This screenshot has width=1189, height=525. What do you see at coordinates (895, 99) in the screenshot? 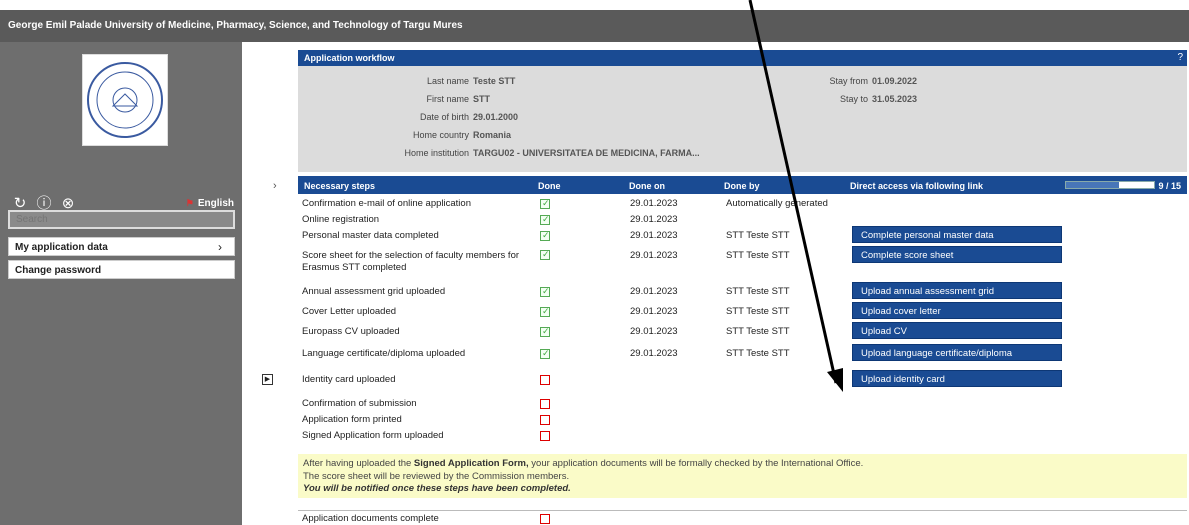
I see `field-value: 31.05.2023` at bounding box center [895, 99].